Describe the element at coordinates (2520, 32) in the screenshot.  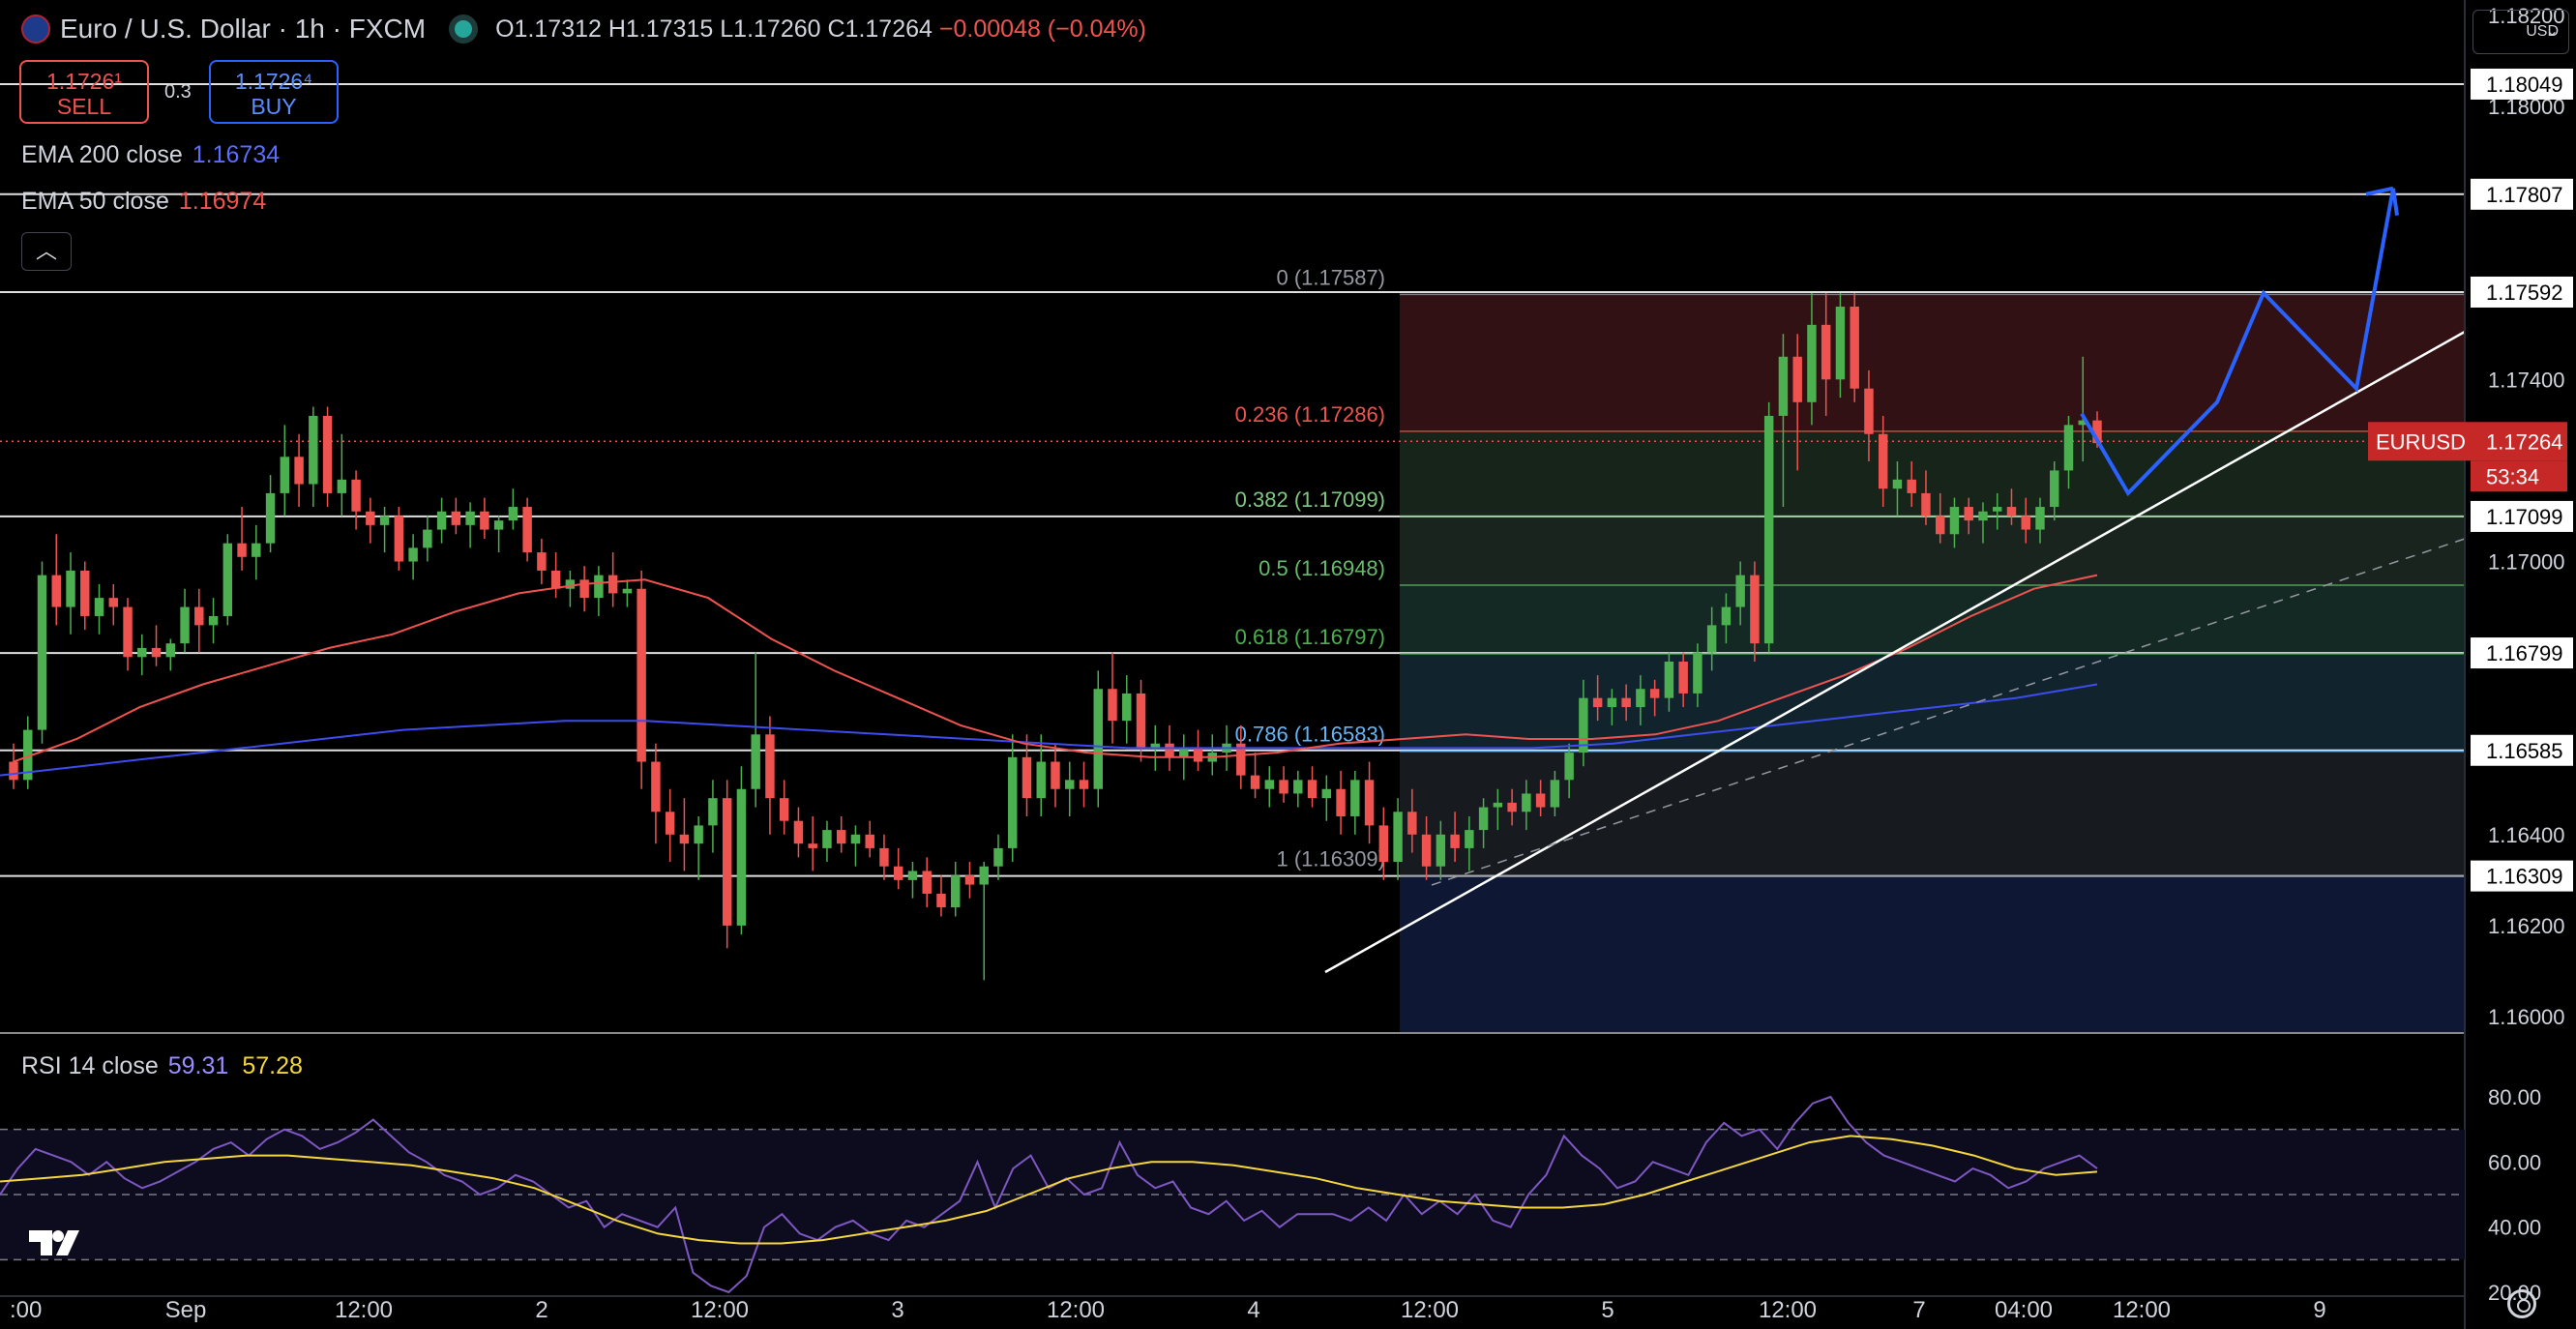
I see `currency-selector: USD ⌄` at that location.